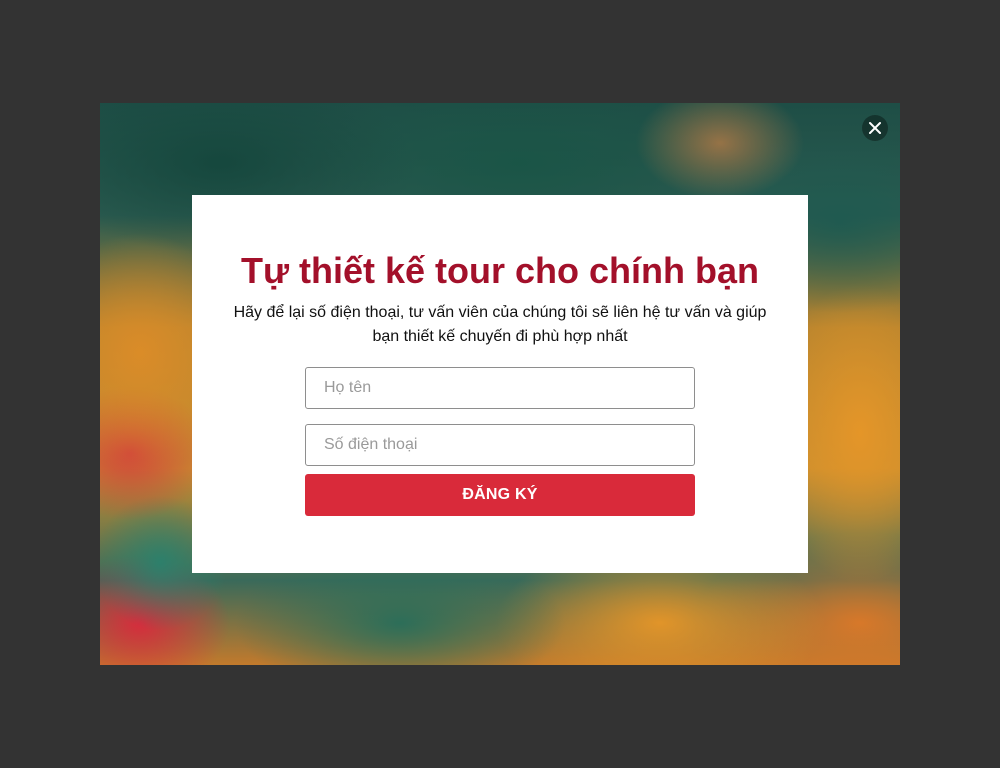  What do you see at coordinates (500, 445) in the screenshot?
I see `phone-input` at bounding box center [500, 445].